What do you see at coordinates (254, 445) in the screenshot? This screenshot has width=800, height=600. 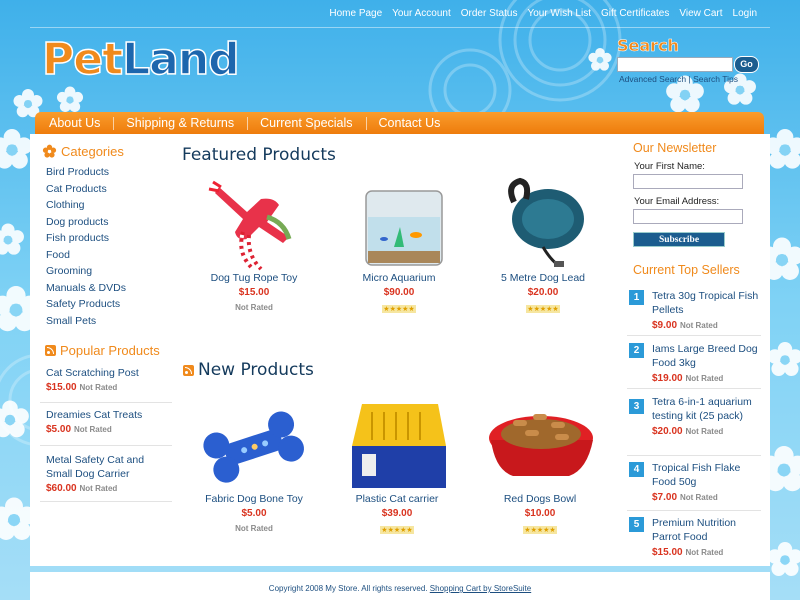 I see `product-image-bone-toy` at bounding box center [254, 445].